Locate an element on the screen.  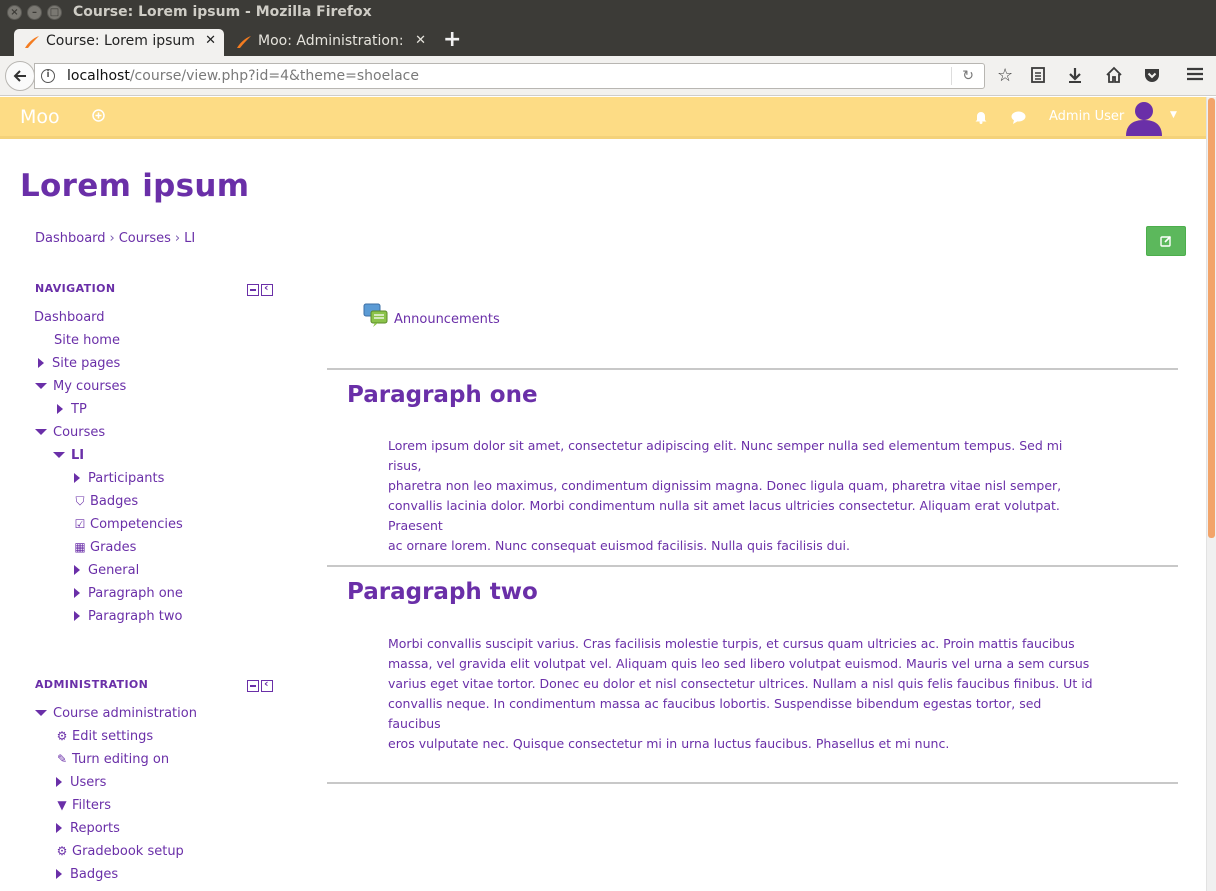
section-title-paragraph-two: Paragraph two is located at coordinates (442, 592).